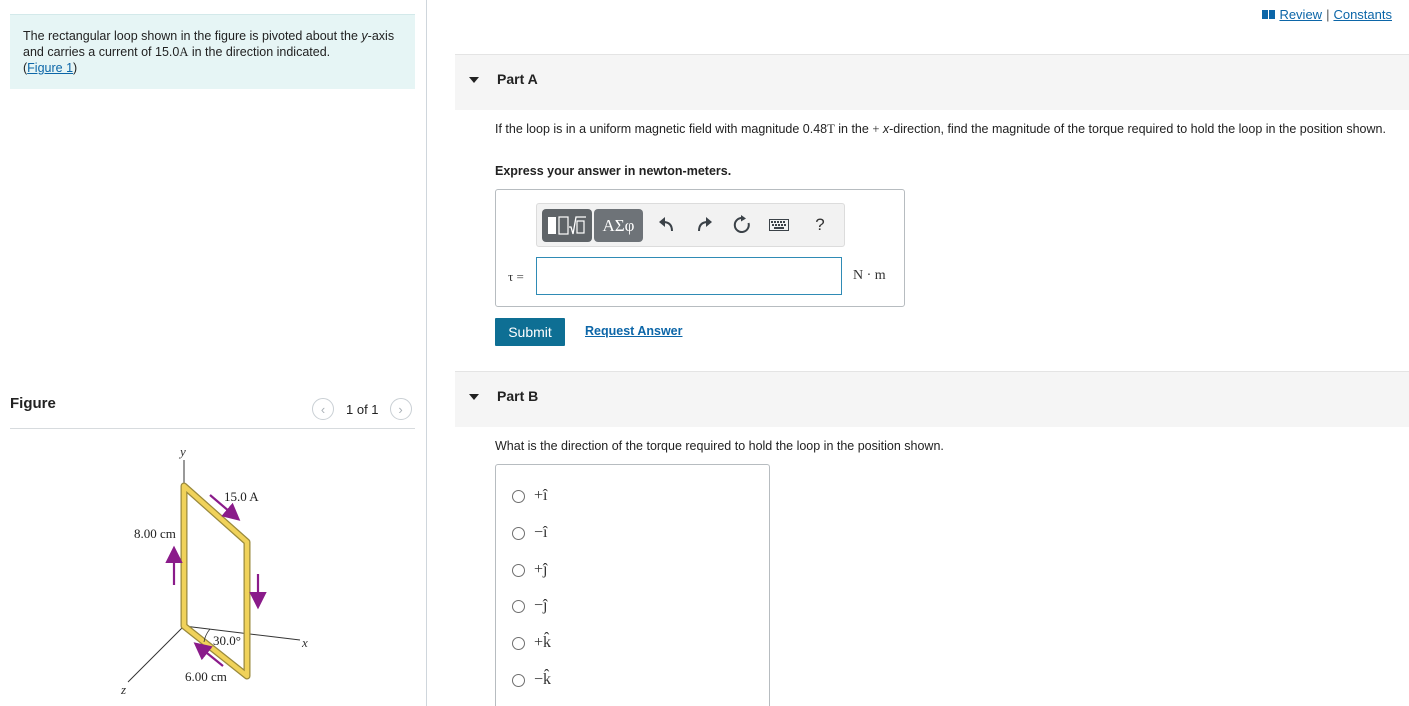  I want to click on choice-plus-j: +ĵ, so click(529, 570).